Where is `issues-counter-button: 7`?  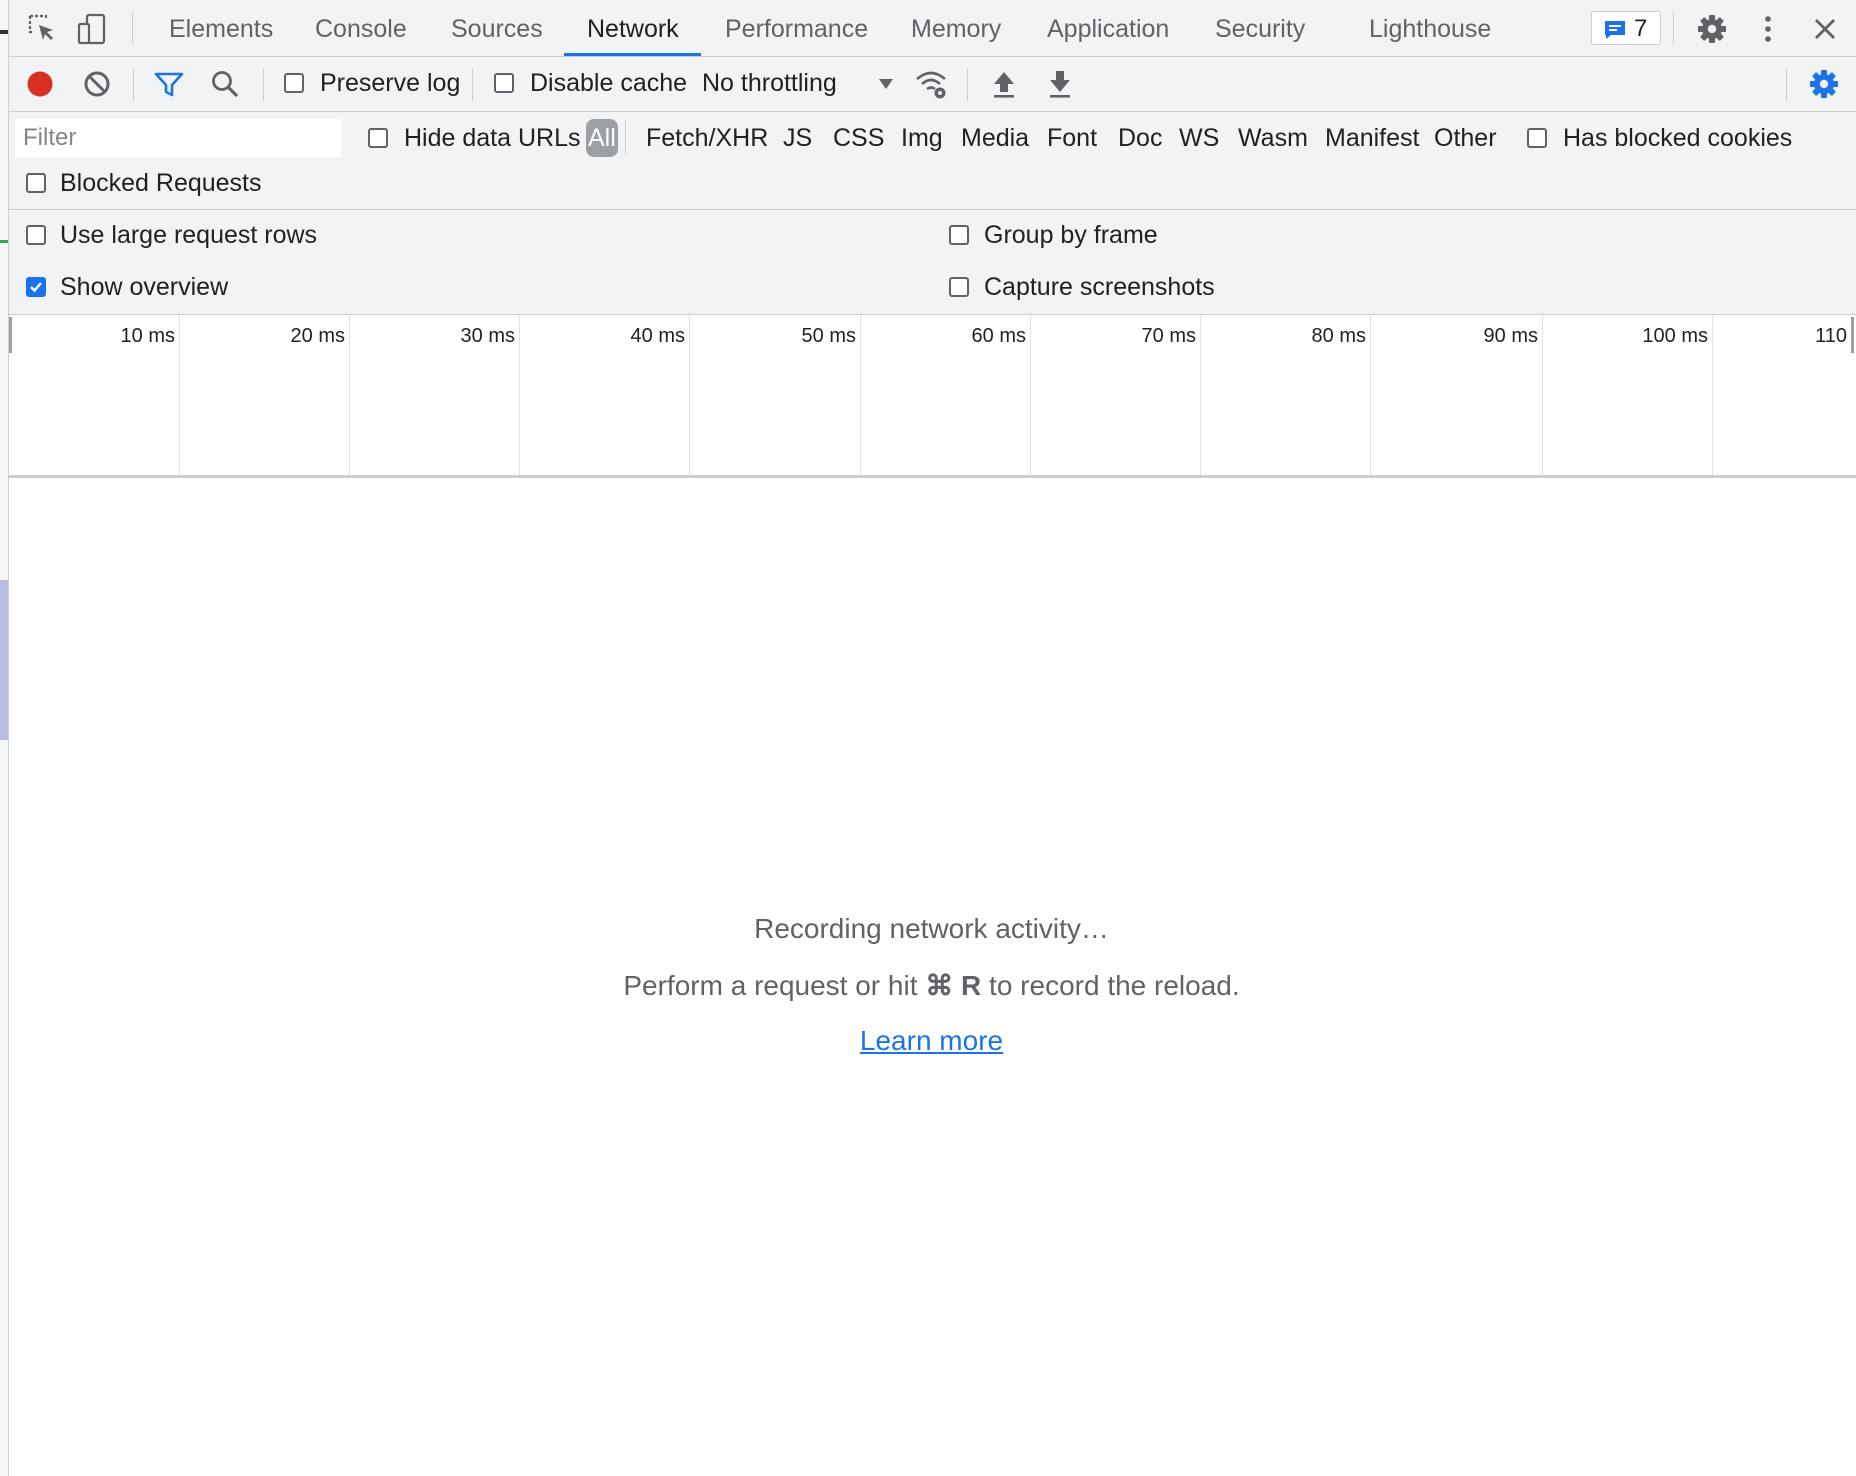
issues-counter-button: 7 is located at coordinates (1626, 28).